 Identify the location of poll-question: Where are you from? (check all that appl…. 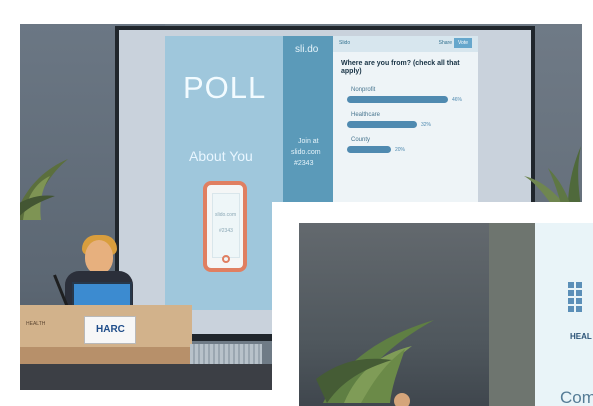
(400, 67).